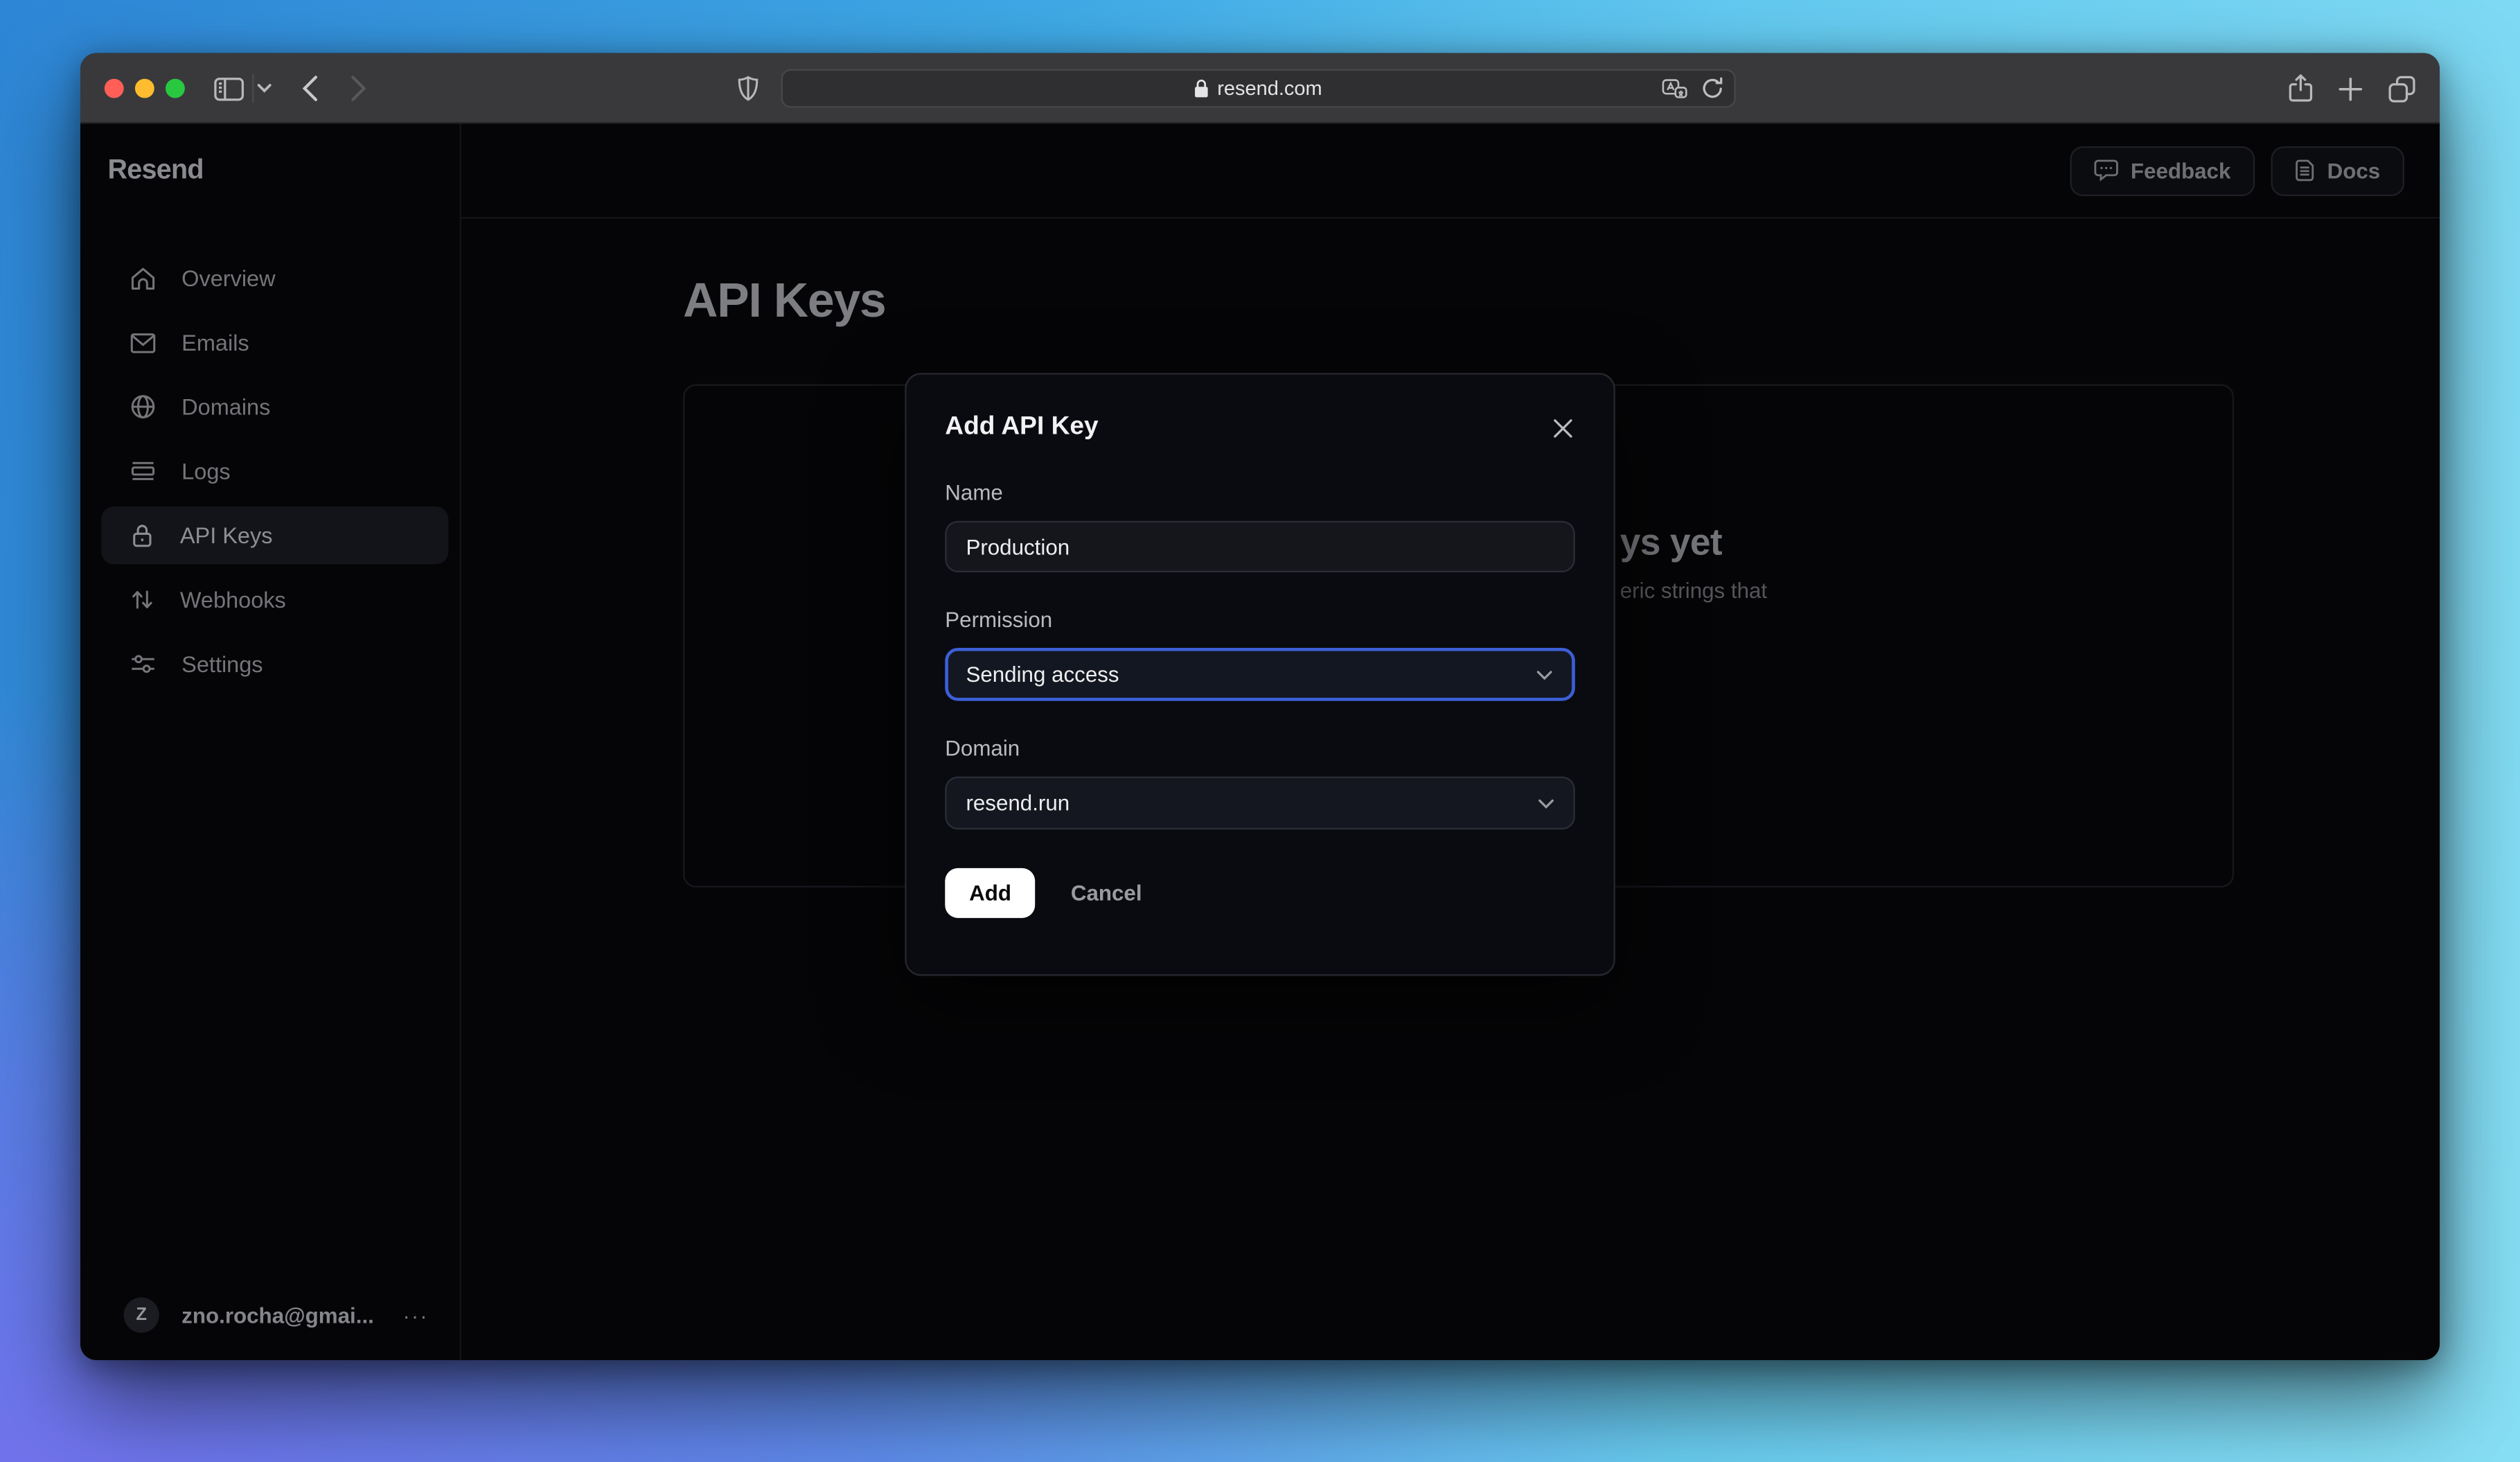 This screenshot has height=1462, width=2520. What do you see at coordinates (228, 278) in the screenshot?
I see `sidebar-item-label: Overview` at bounding box center [228, 278].